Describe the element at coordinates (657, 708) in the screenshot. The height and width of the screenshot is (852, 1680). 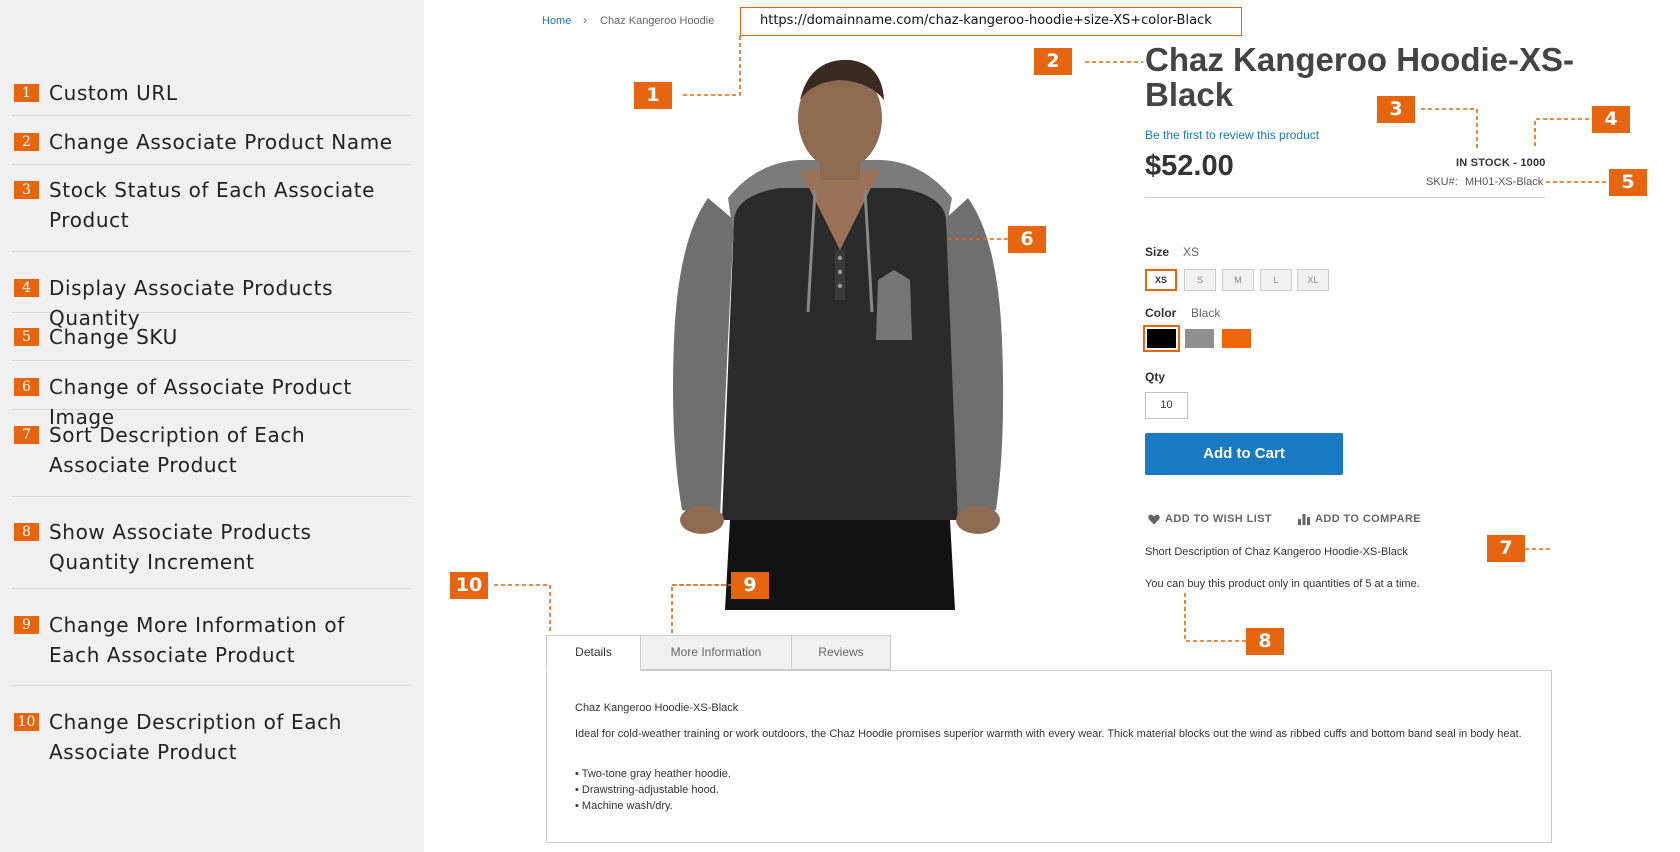
I see `details-title: Chaz Kangeroo Hoodie-XS-Black` at that location.